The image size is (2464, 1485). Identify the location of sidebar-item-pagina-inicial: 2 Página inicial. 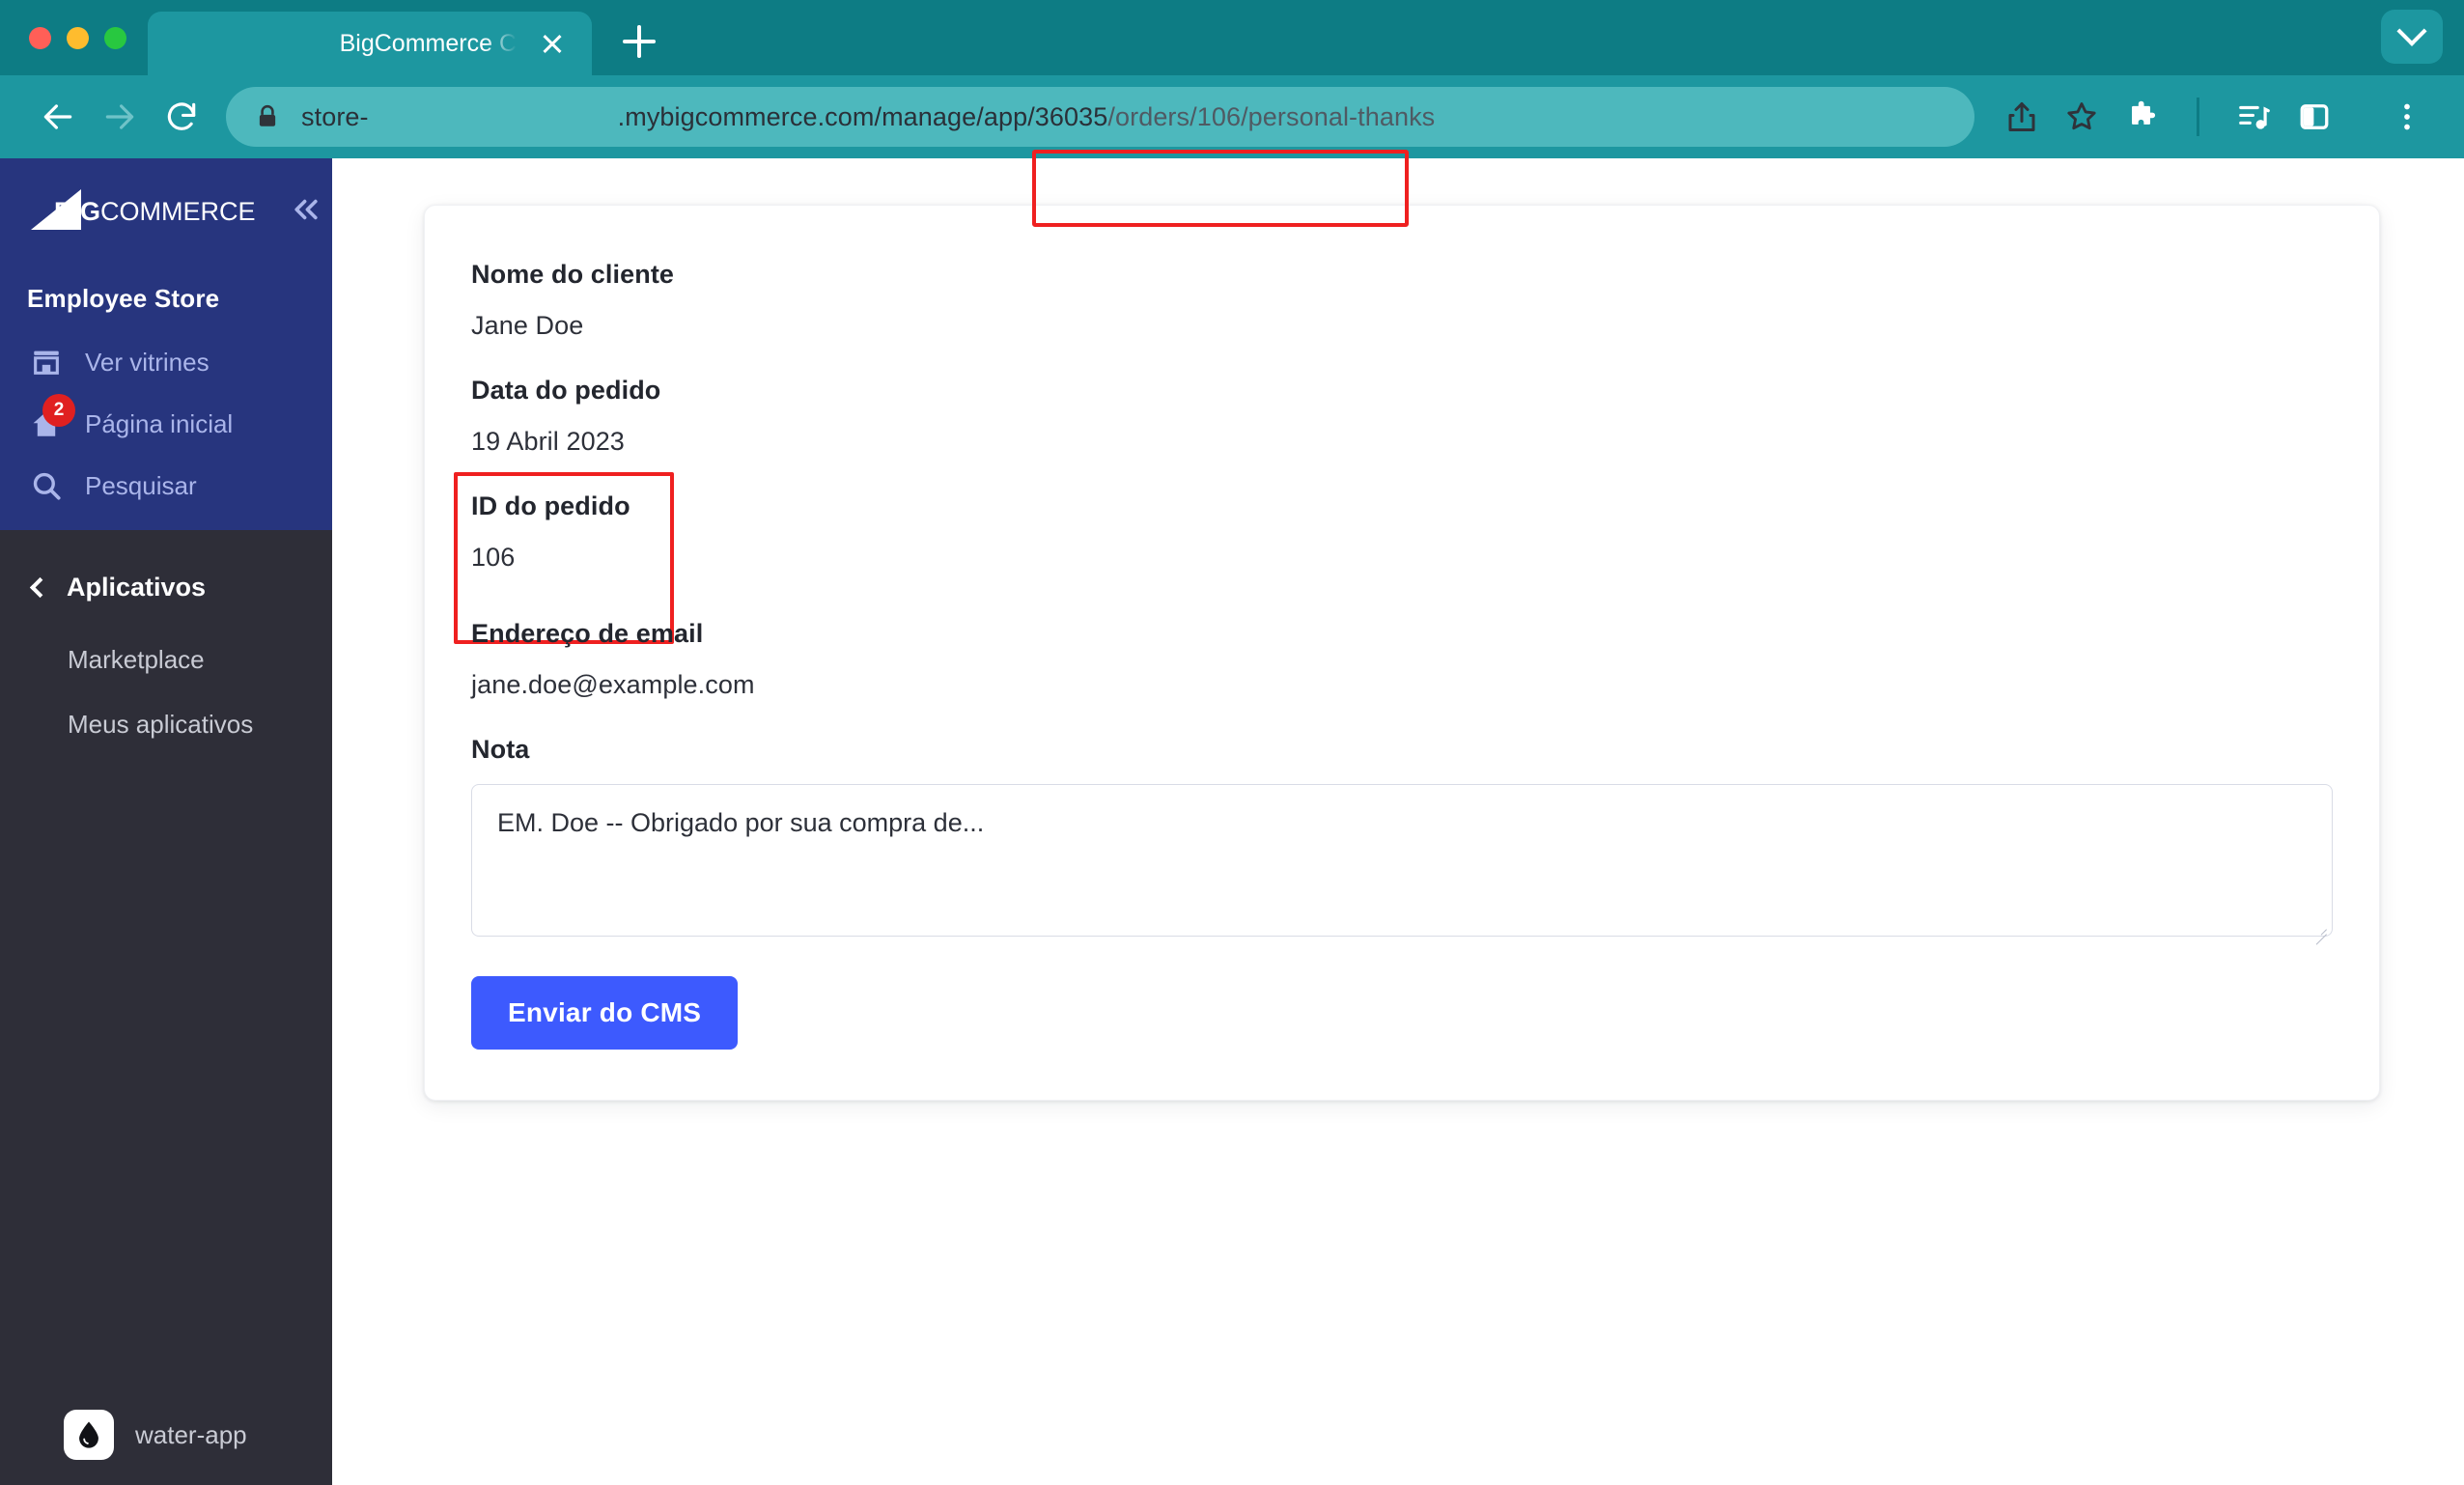
(166, 424).